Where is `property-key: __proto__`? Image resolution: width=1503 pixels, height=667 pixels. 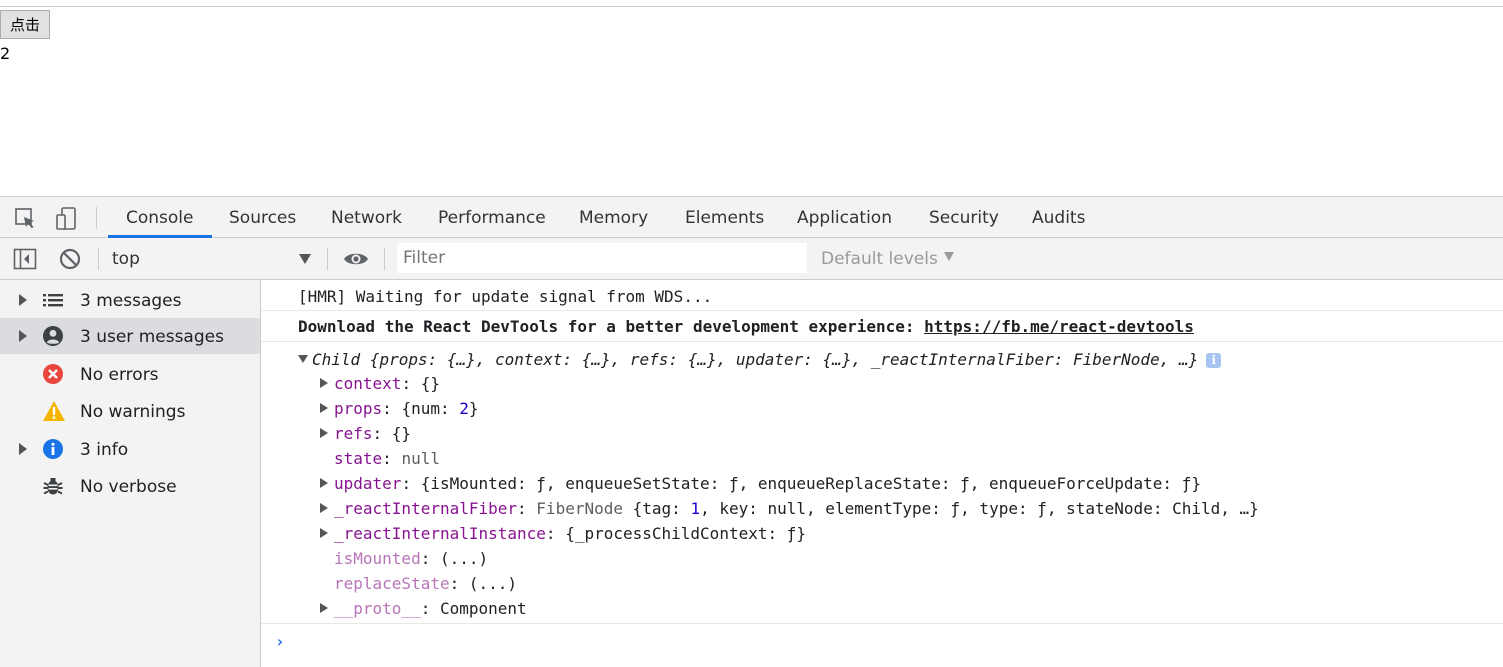 property-key: __proto__ is located at coordinates (377, 608).